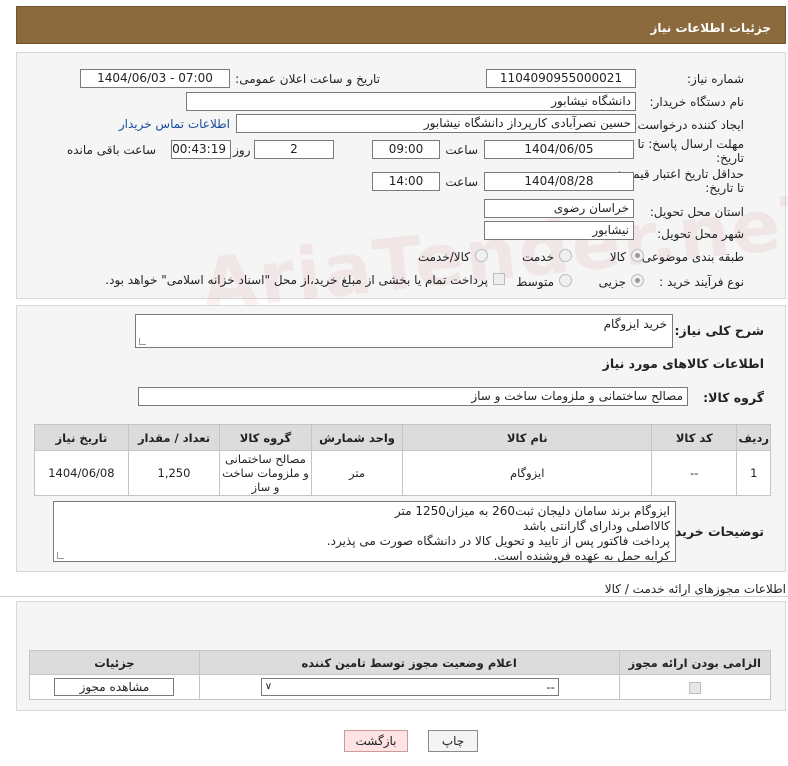  Describe the element at coordinates (294, 149) in the screenshot. I see `days-field: 2` at that location.